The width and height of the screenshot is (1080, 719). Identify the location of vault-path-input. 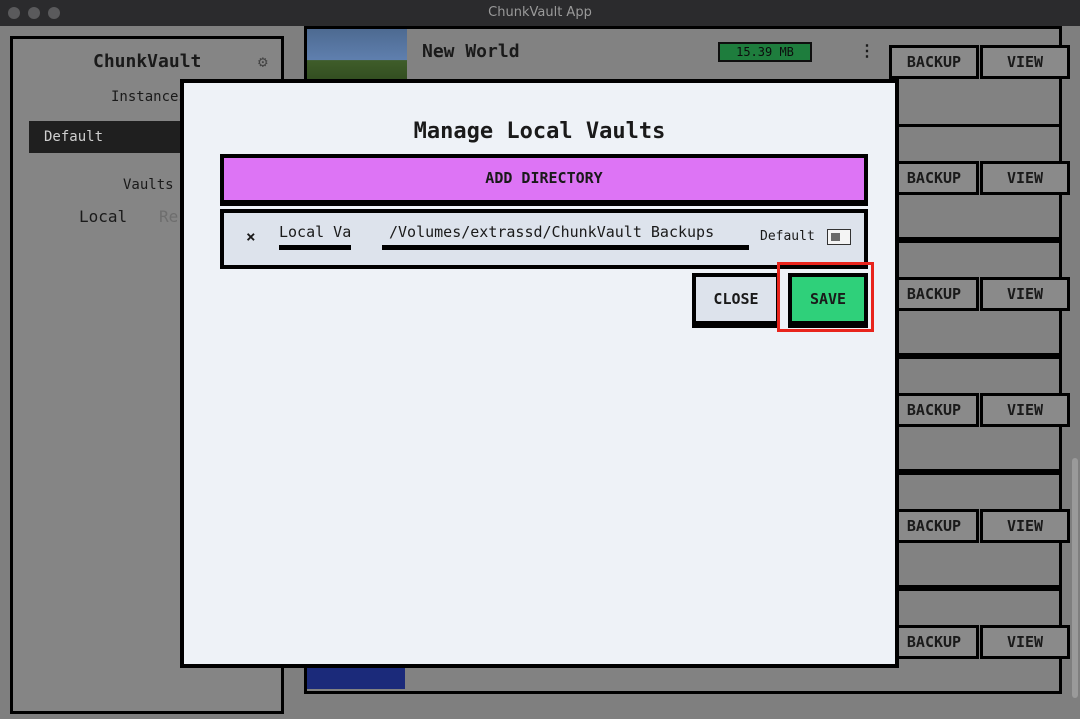
(568, 232).